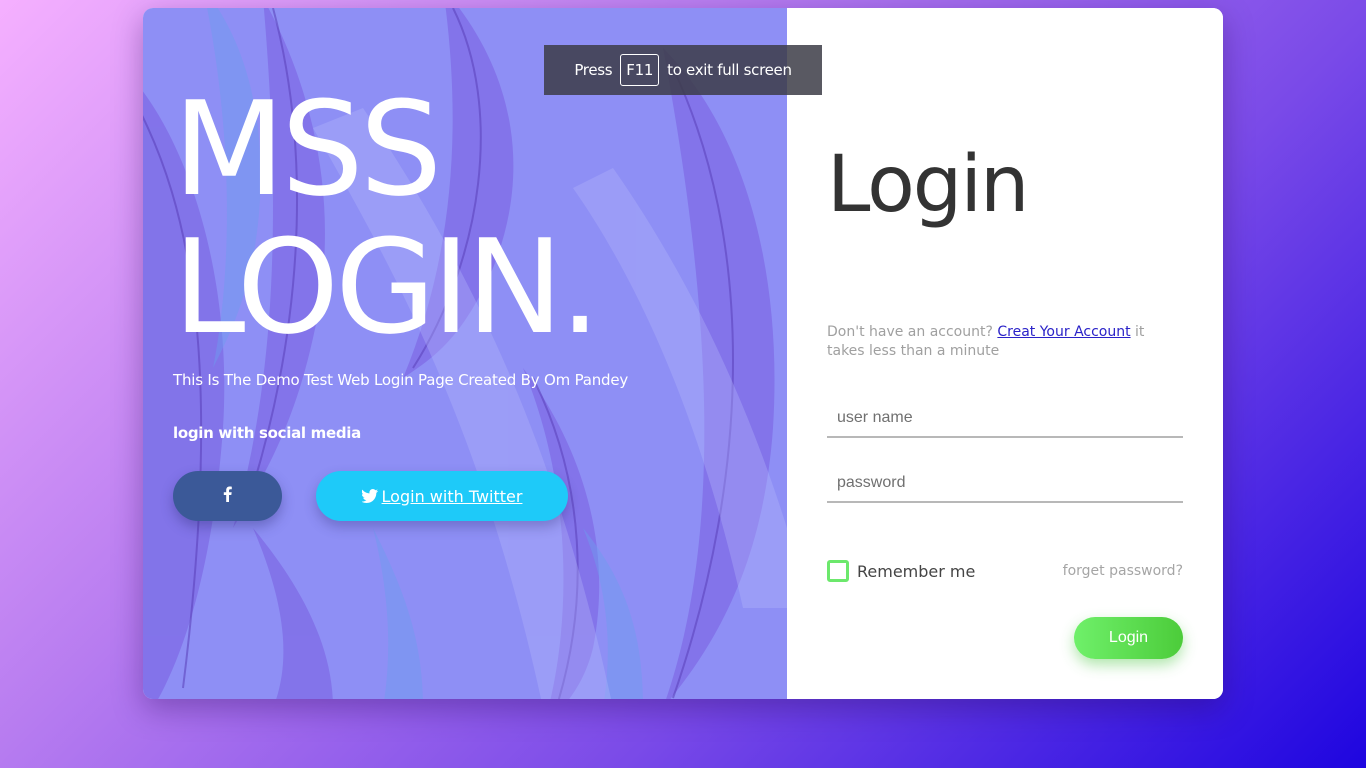  Describe the element at coordinates (1123, 571) in the screenshot. I see `forgot-password-link: forget password?` at that location.